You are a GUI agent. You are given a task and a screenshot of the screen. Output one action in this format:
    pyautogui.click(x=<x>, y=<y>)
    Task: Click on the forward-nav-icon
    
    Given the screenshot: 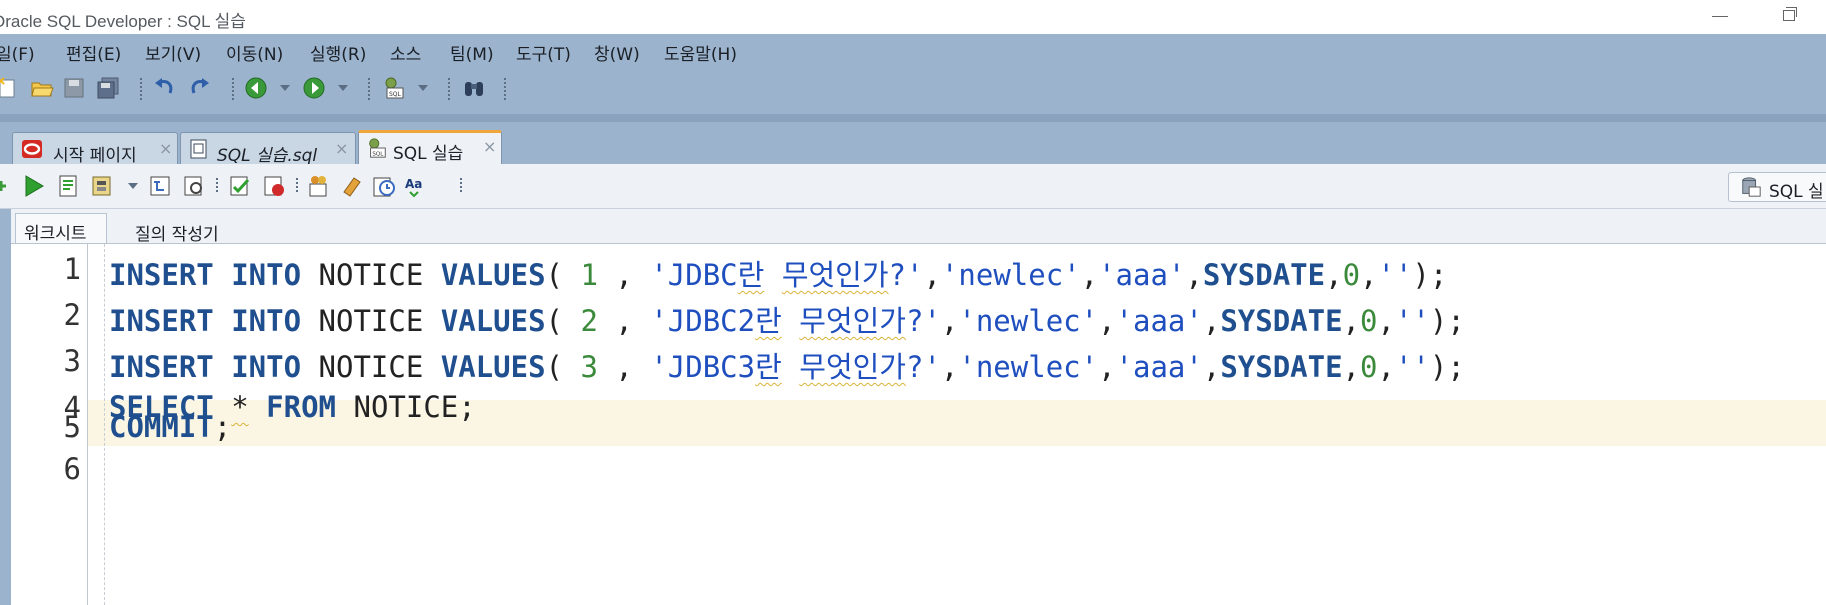 What is the action you would take?
    pyautogui.click(x=314, y=88)
    